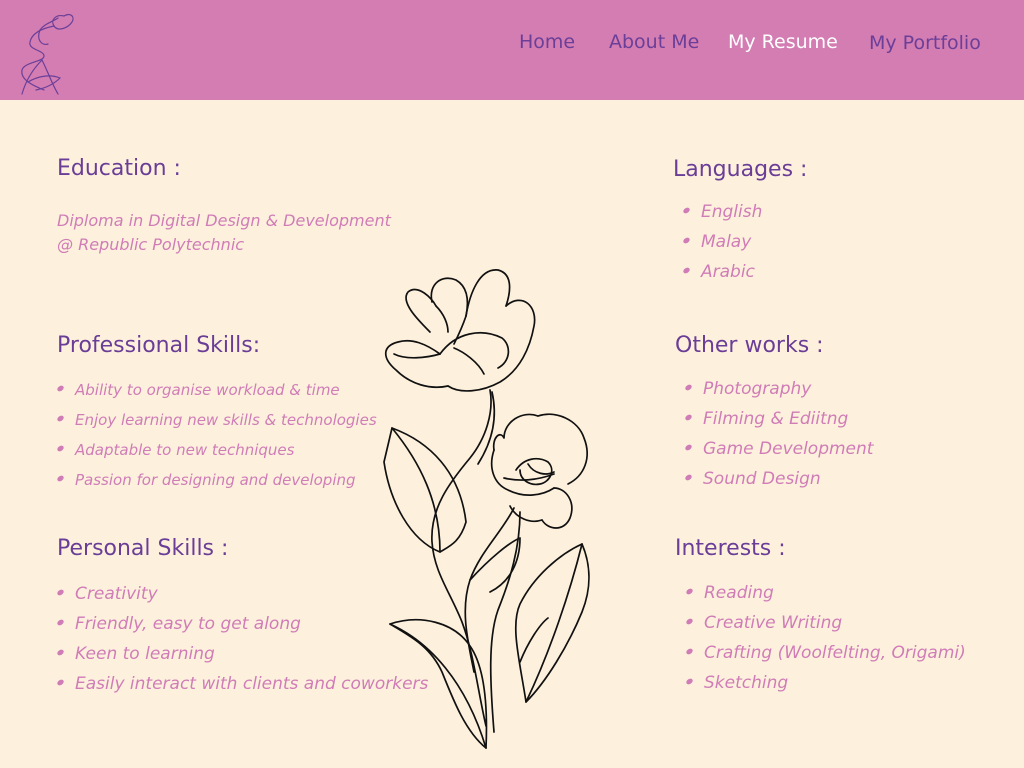 This screenshot has height=768, width=1024. I want to click on list-item: Game Development, so click(809, 453).